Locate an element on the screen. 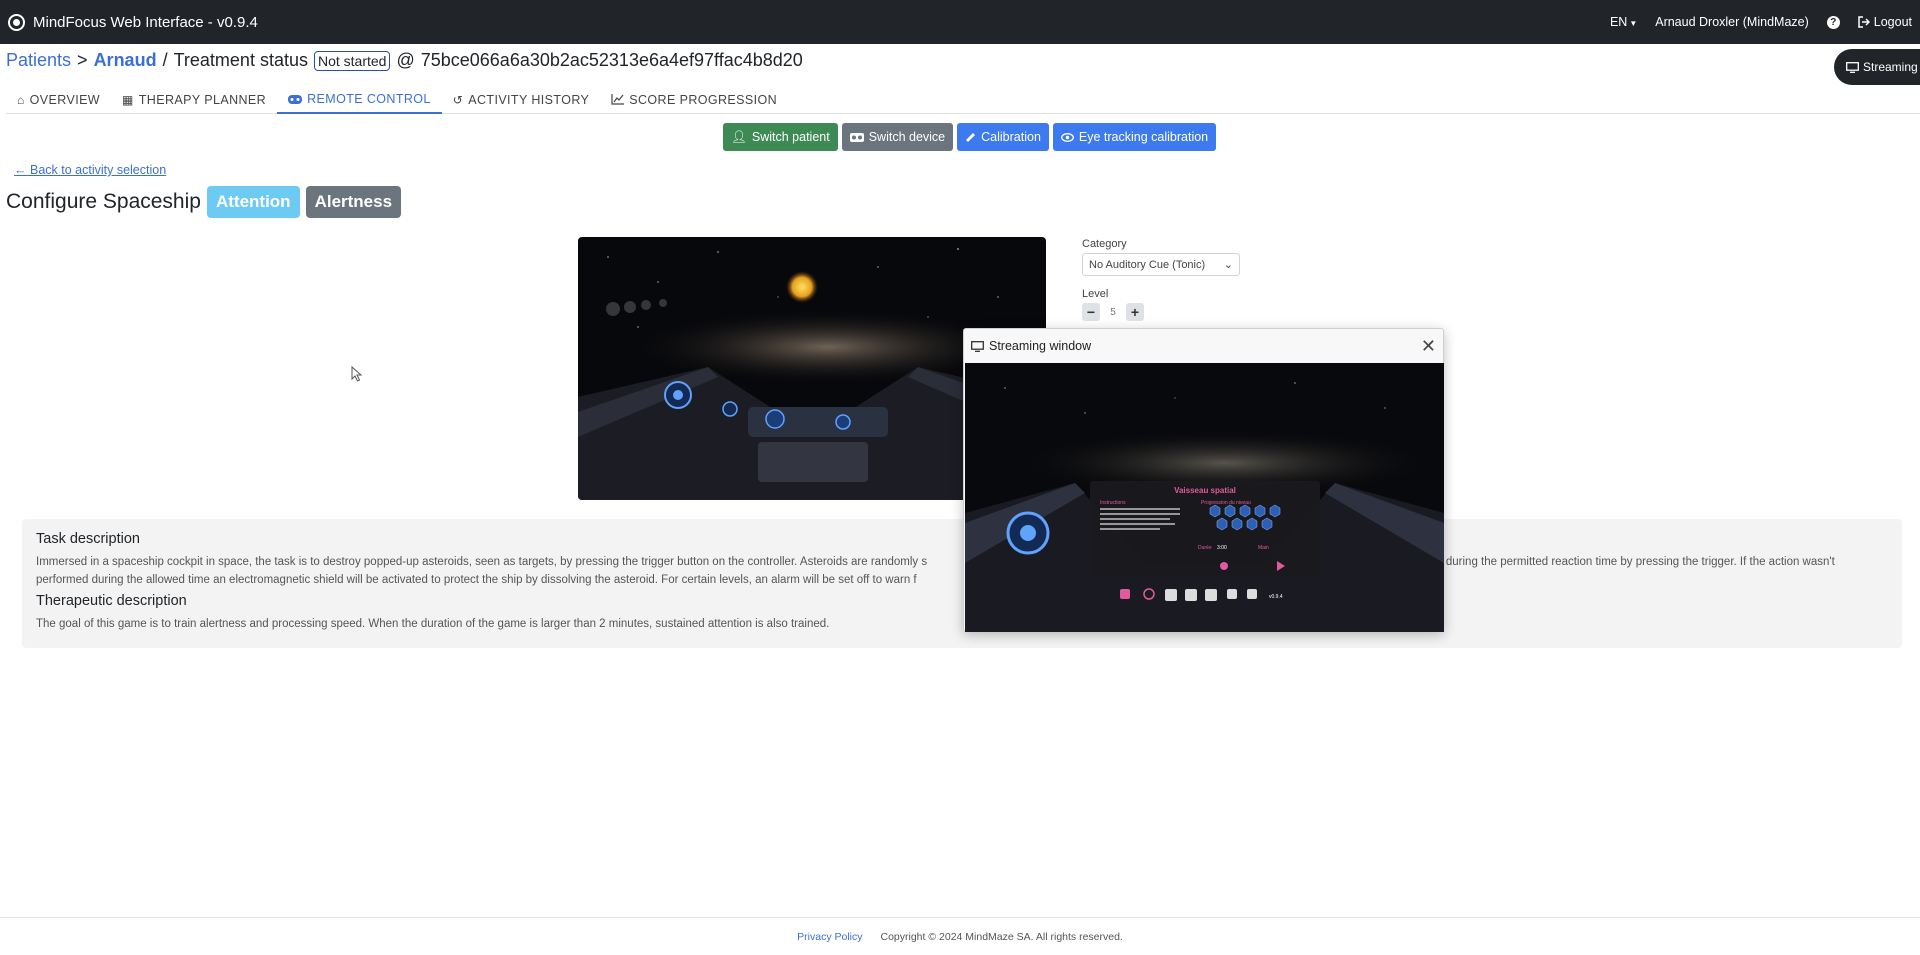 This screenshot has width=1920, height=955. breadcrumb-slash: / is located at coordinates (165, 60).